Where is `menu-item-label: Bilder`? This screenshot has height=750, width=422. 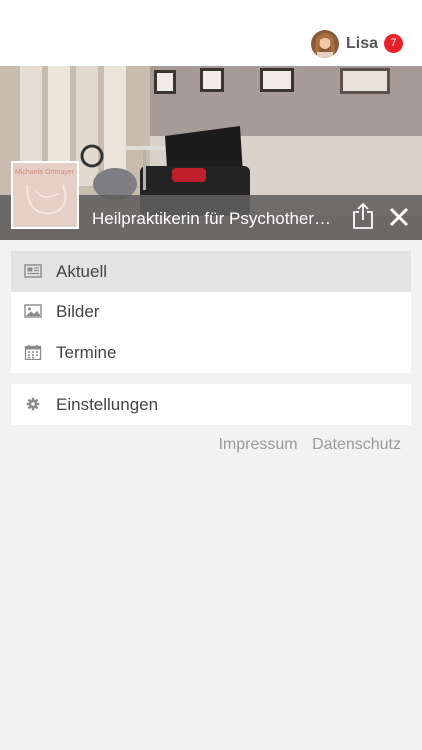 menu-item-label: Bilder is located at coordinates (78, 311).